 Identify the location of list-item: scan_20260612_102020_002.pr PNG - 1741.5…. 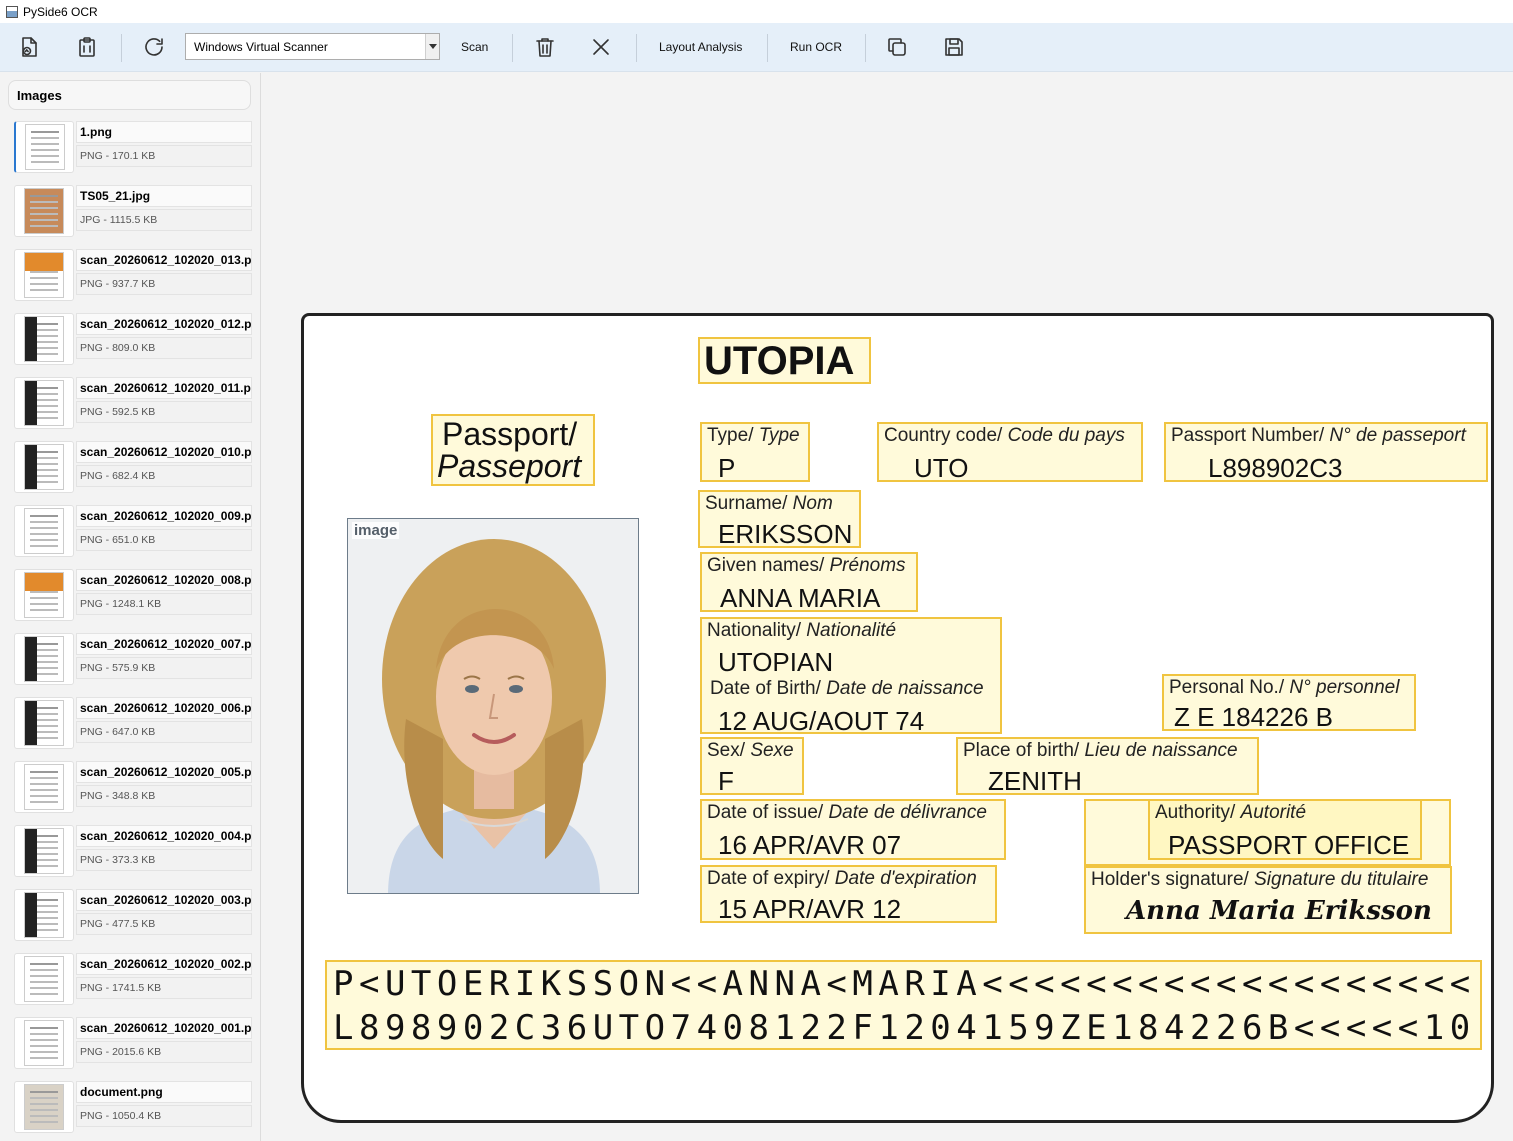
(132, 983).